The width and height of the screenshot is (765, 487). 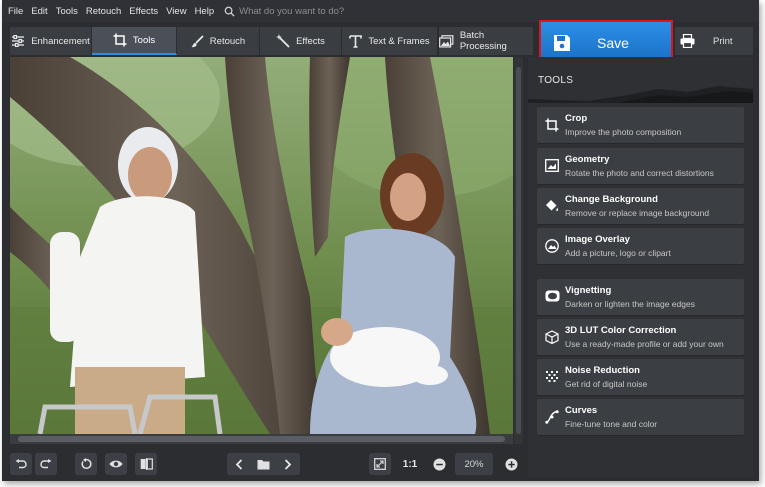 What do you see at coordinates (144, 40) in the screenshot?
I see `tab-label: Tools` at bounding box center [144, 40].